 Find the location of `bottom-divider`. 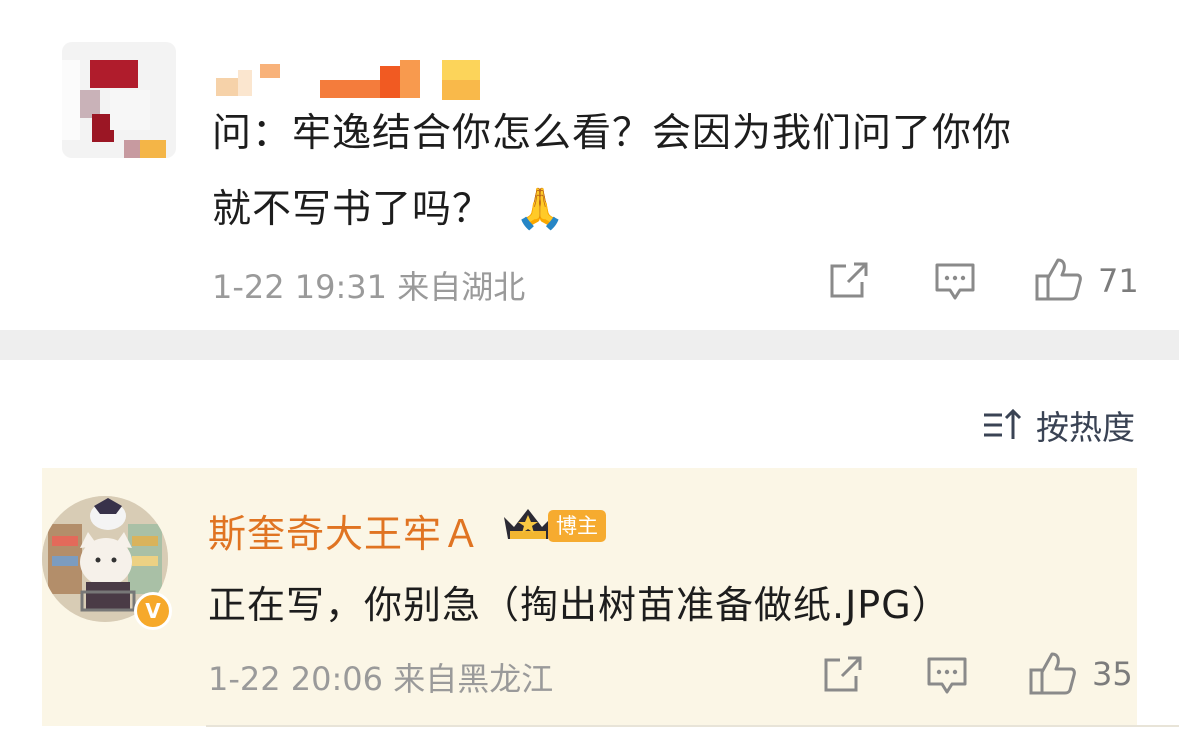

bottom-divider is located at coordinates (692, 726).